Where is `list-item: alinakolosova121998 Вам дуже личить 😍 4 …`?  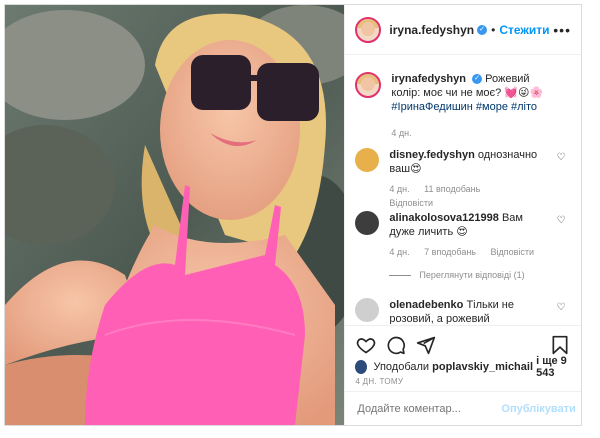 list-item: alinakolosova121998 Вам дуже личить 😍 4 … is located at coordinates (463, 235).